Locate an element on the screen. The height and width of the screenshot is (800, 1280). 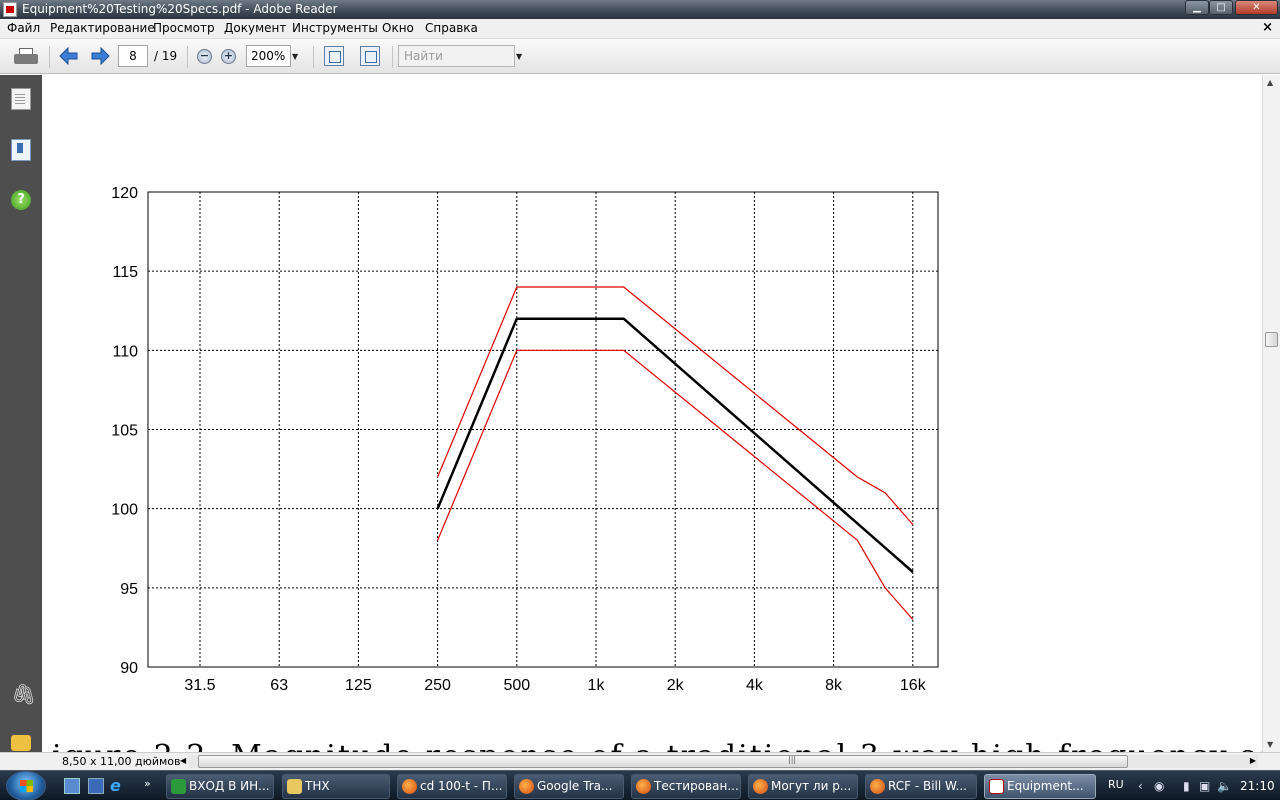
switch-windows-icon is located at coordinates (96, 786).